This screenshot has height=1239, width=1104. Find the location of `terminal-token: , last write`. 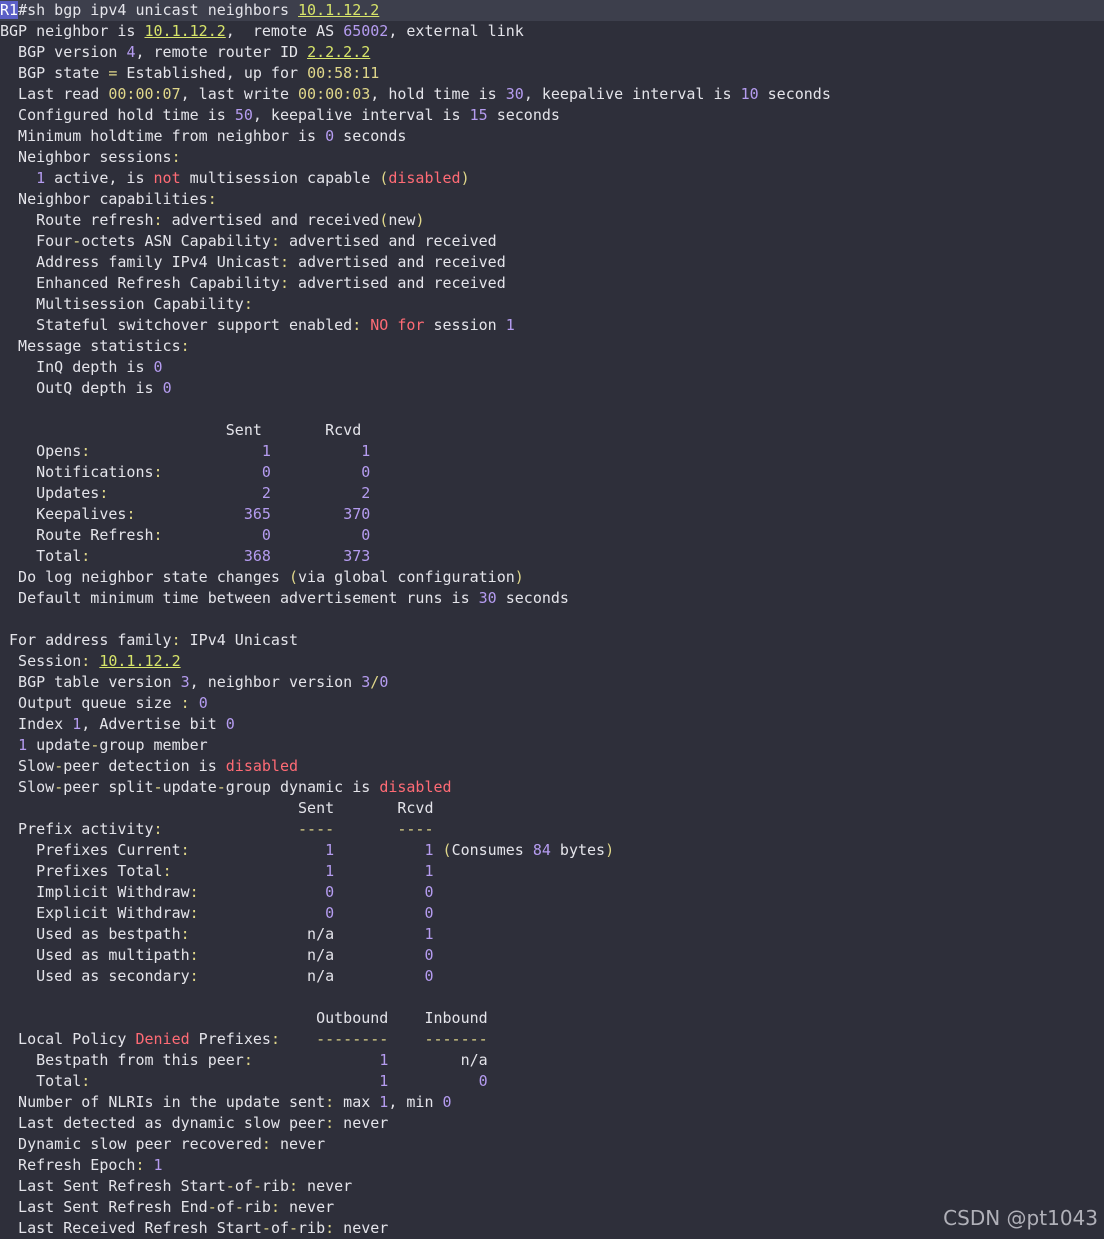

terminal-token: , last write is located at coordinates (239, 94).